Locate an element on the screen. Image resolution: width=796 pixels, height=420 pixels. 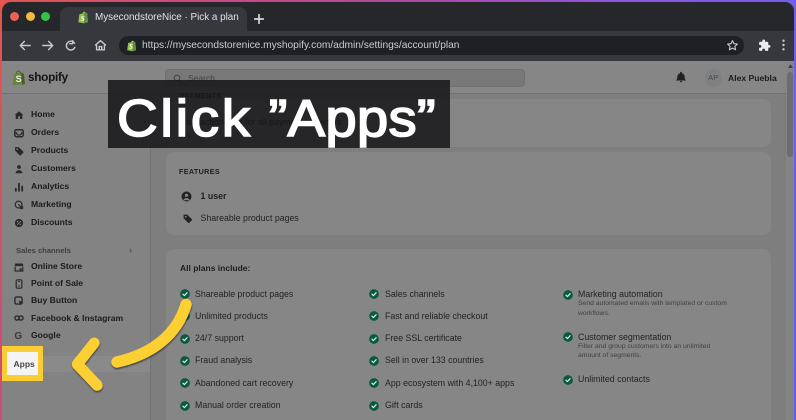
svg-text: G is located at coordinates (18, 335).